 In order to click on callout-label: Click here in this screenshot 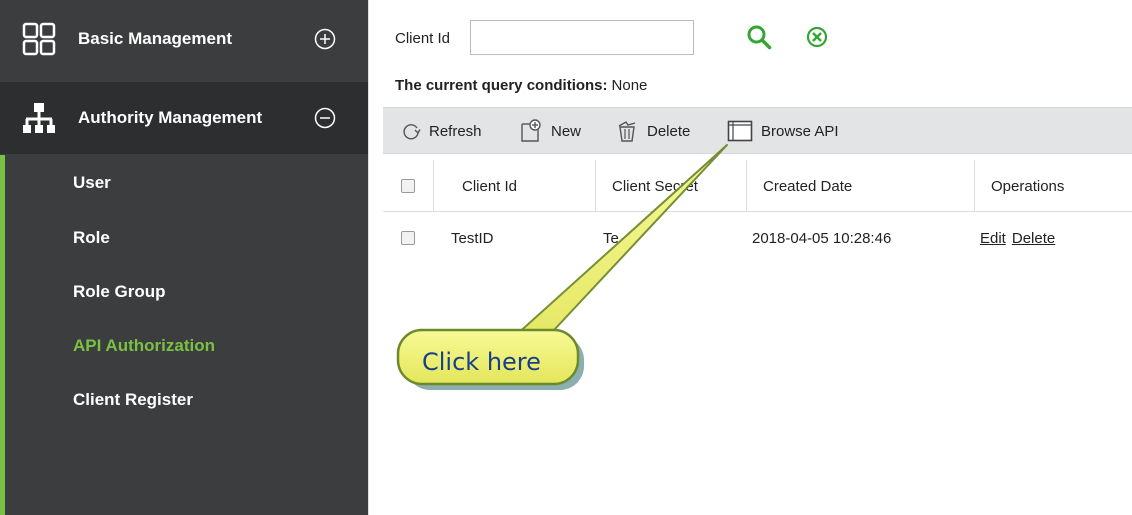, I will do `click(481, 362)`.